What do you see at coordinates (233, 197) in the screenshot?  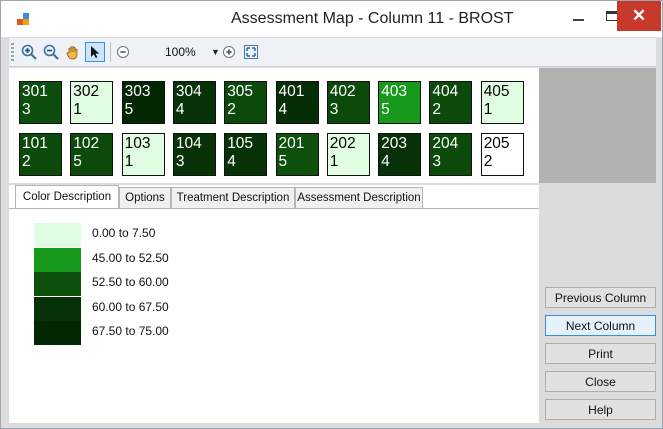 I see `tab-treatment-description: Treatment Description` at bounding box center [233, 197].